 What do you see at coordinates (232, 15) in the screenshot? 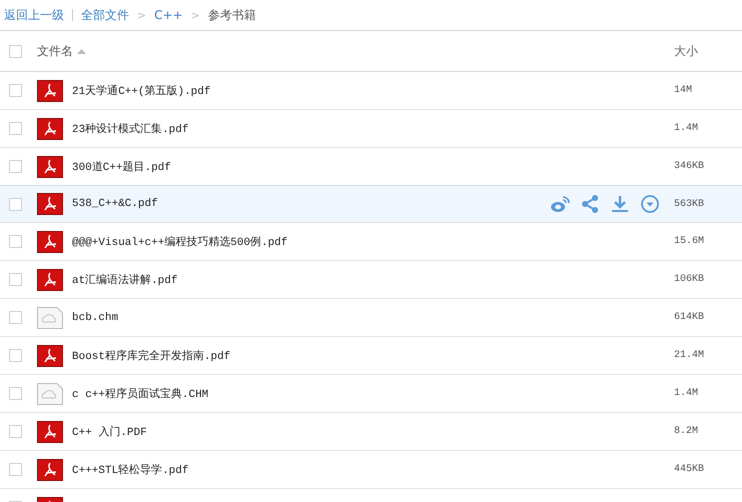
I see `breadcrumb-item: 参考书籍` at bounding box center [232, 15].